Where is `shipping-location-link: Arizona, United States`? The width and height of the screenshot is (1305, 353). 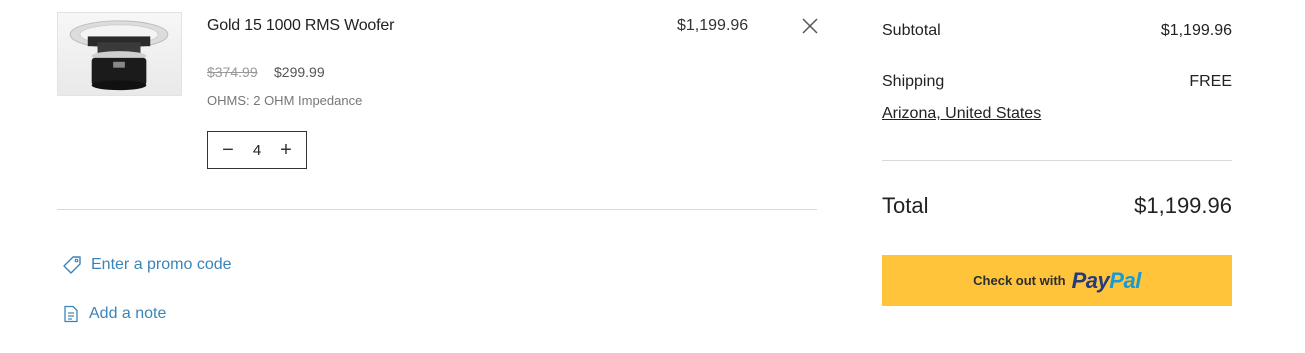
shipping-location-link: Arizona, United States is located at coordinates (961, 114).